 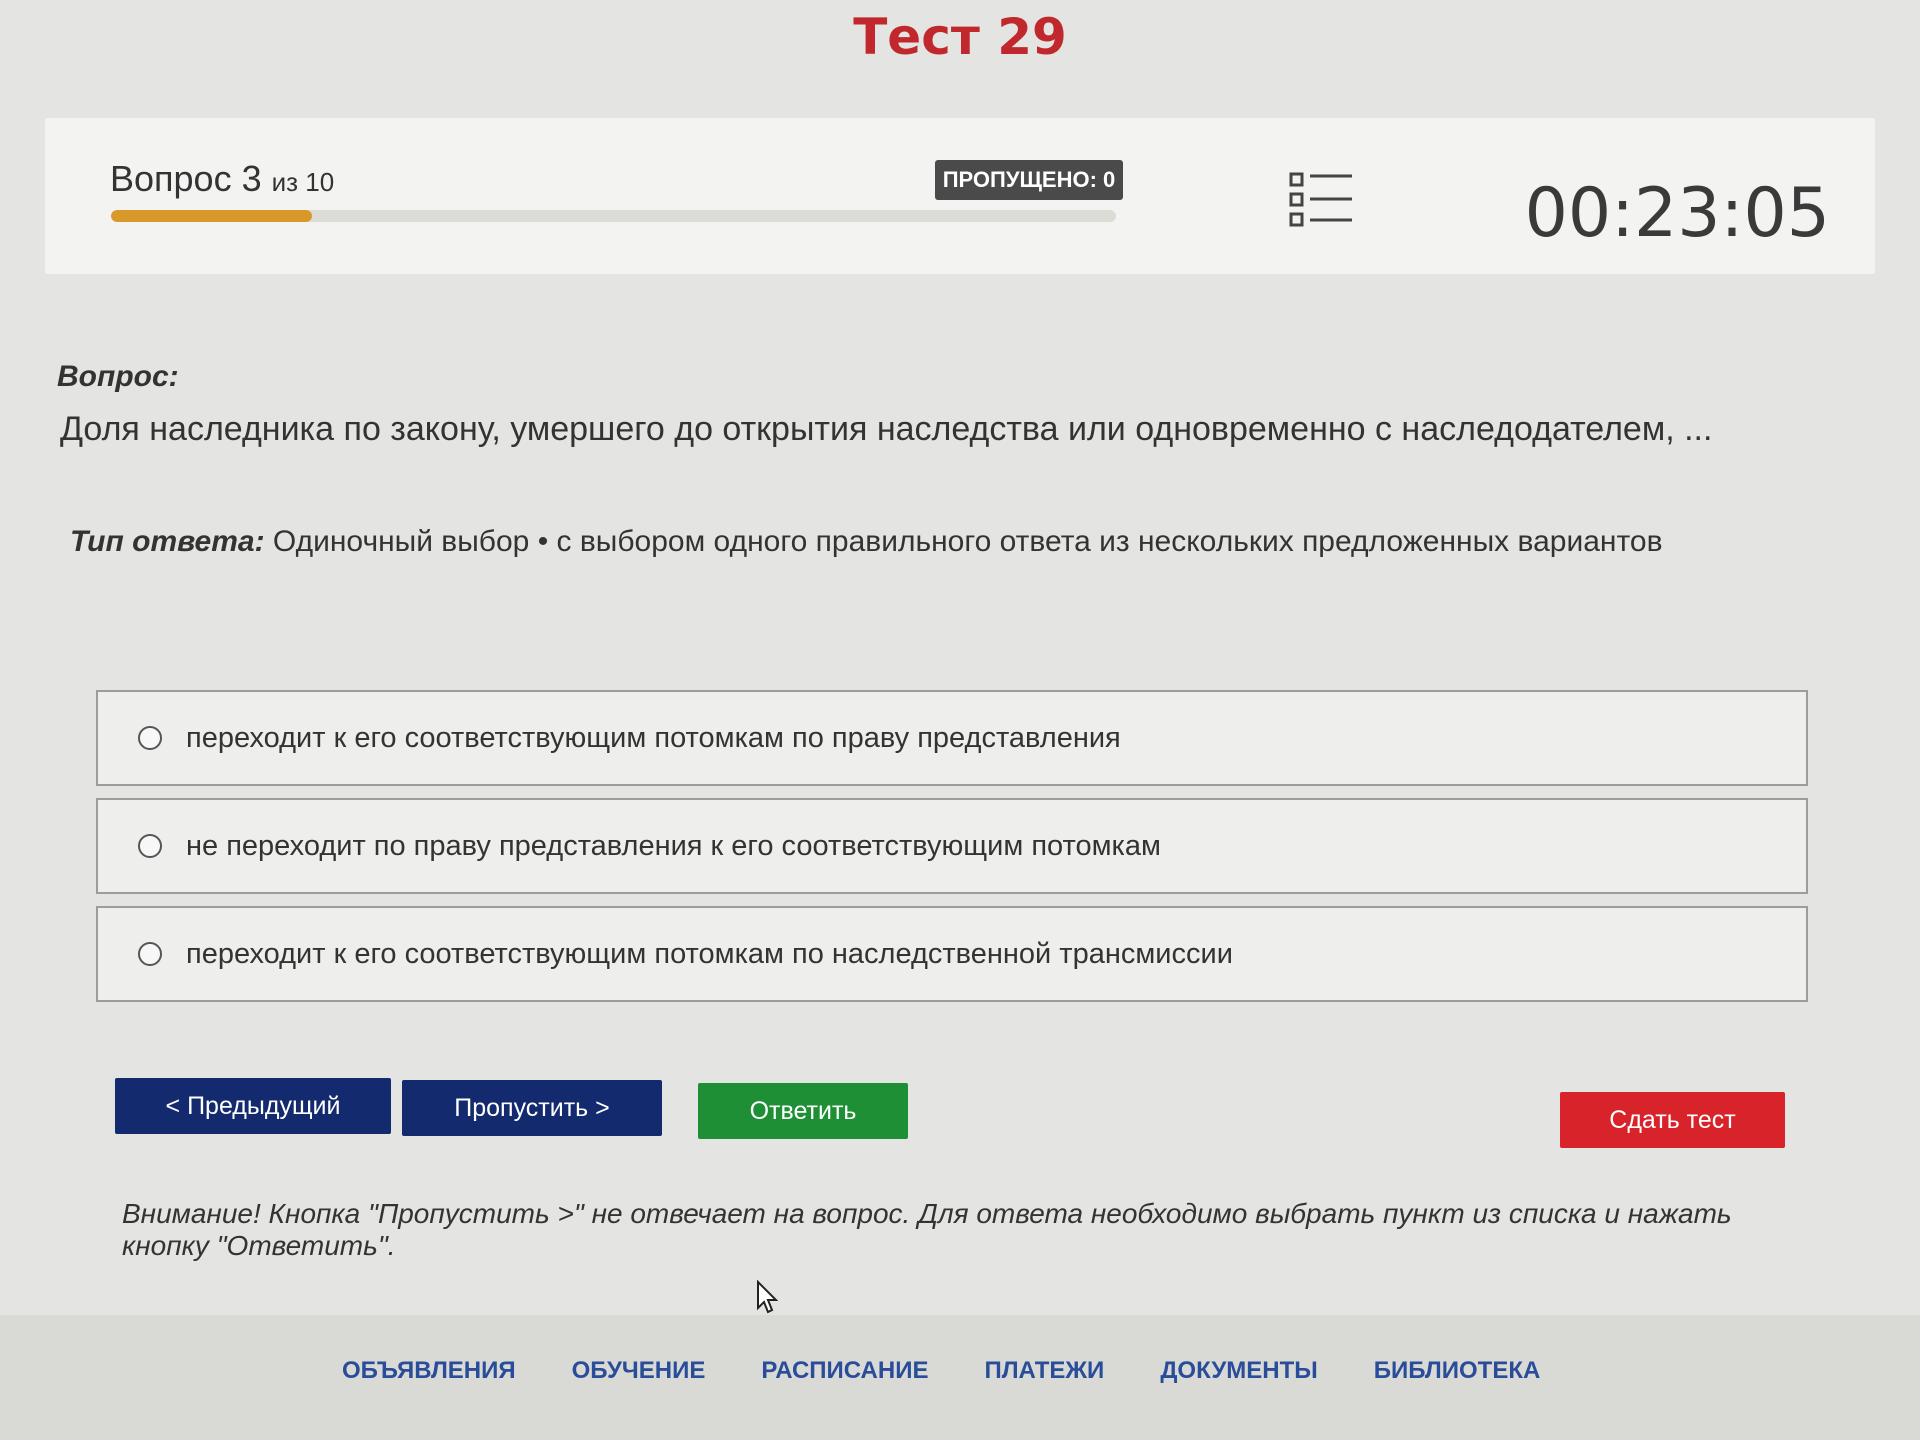 I want to click on submit-test-button: Сдать тест, so click(x=1672, y=1120).